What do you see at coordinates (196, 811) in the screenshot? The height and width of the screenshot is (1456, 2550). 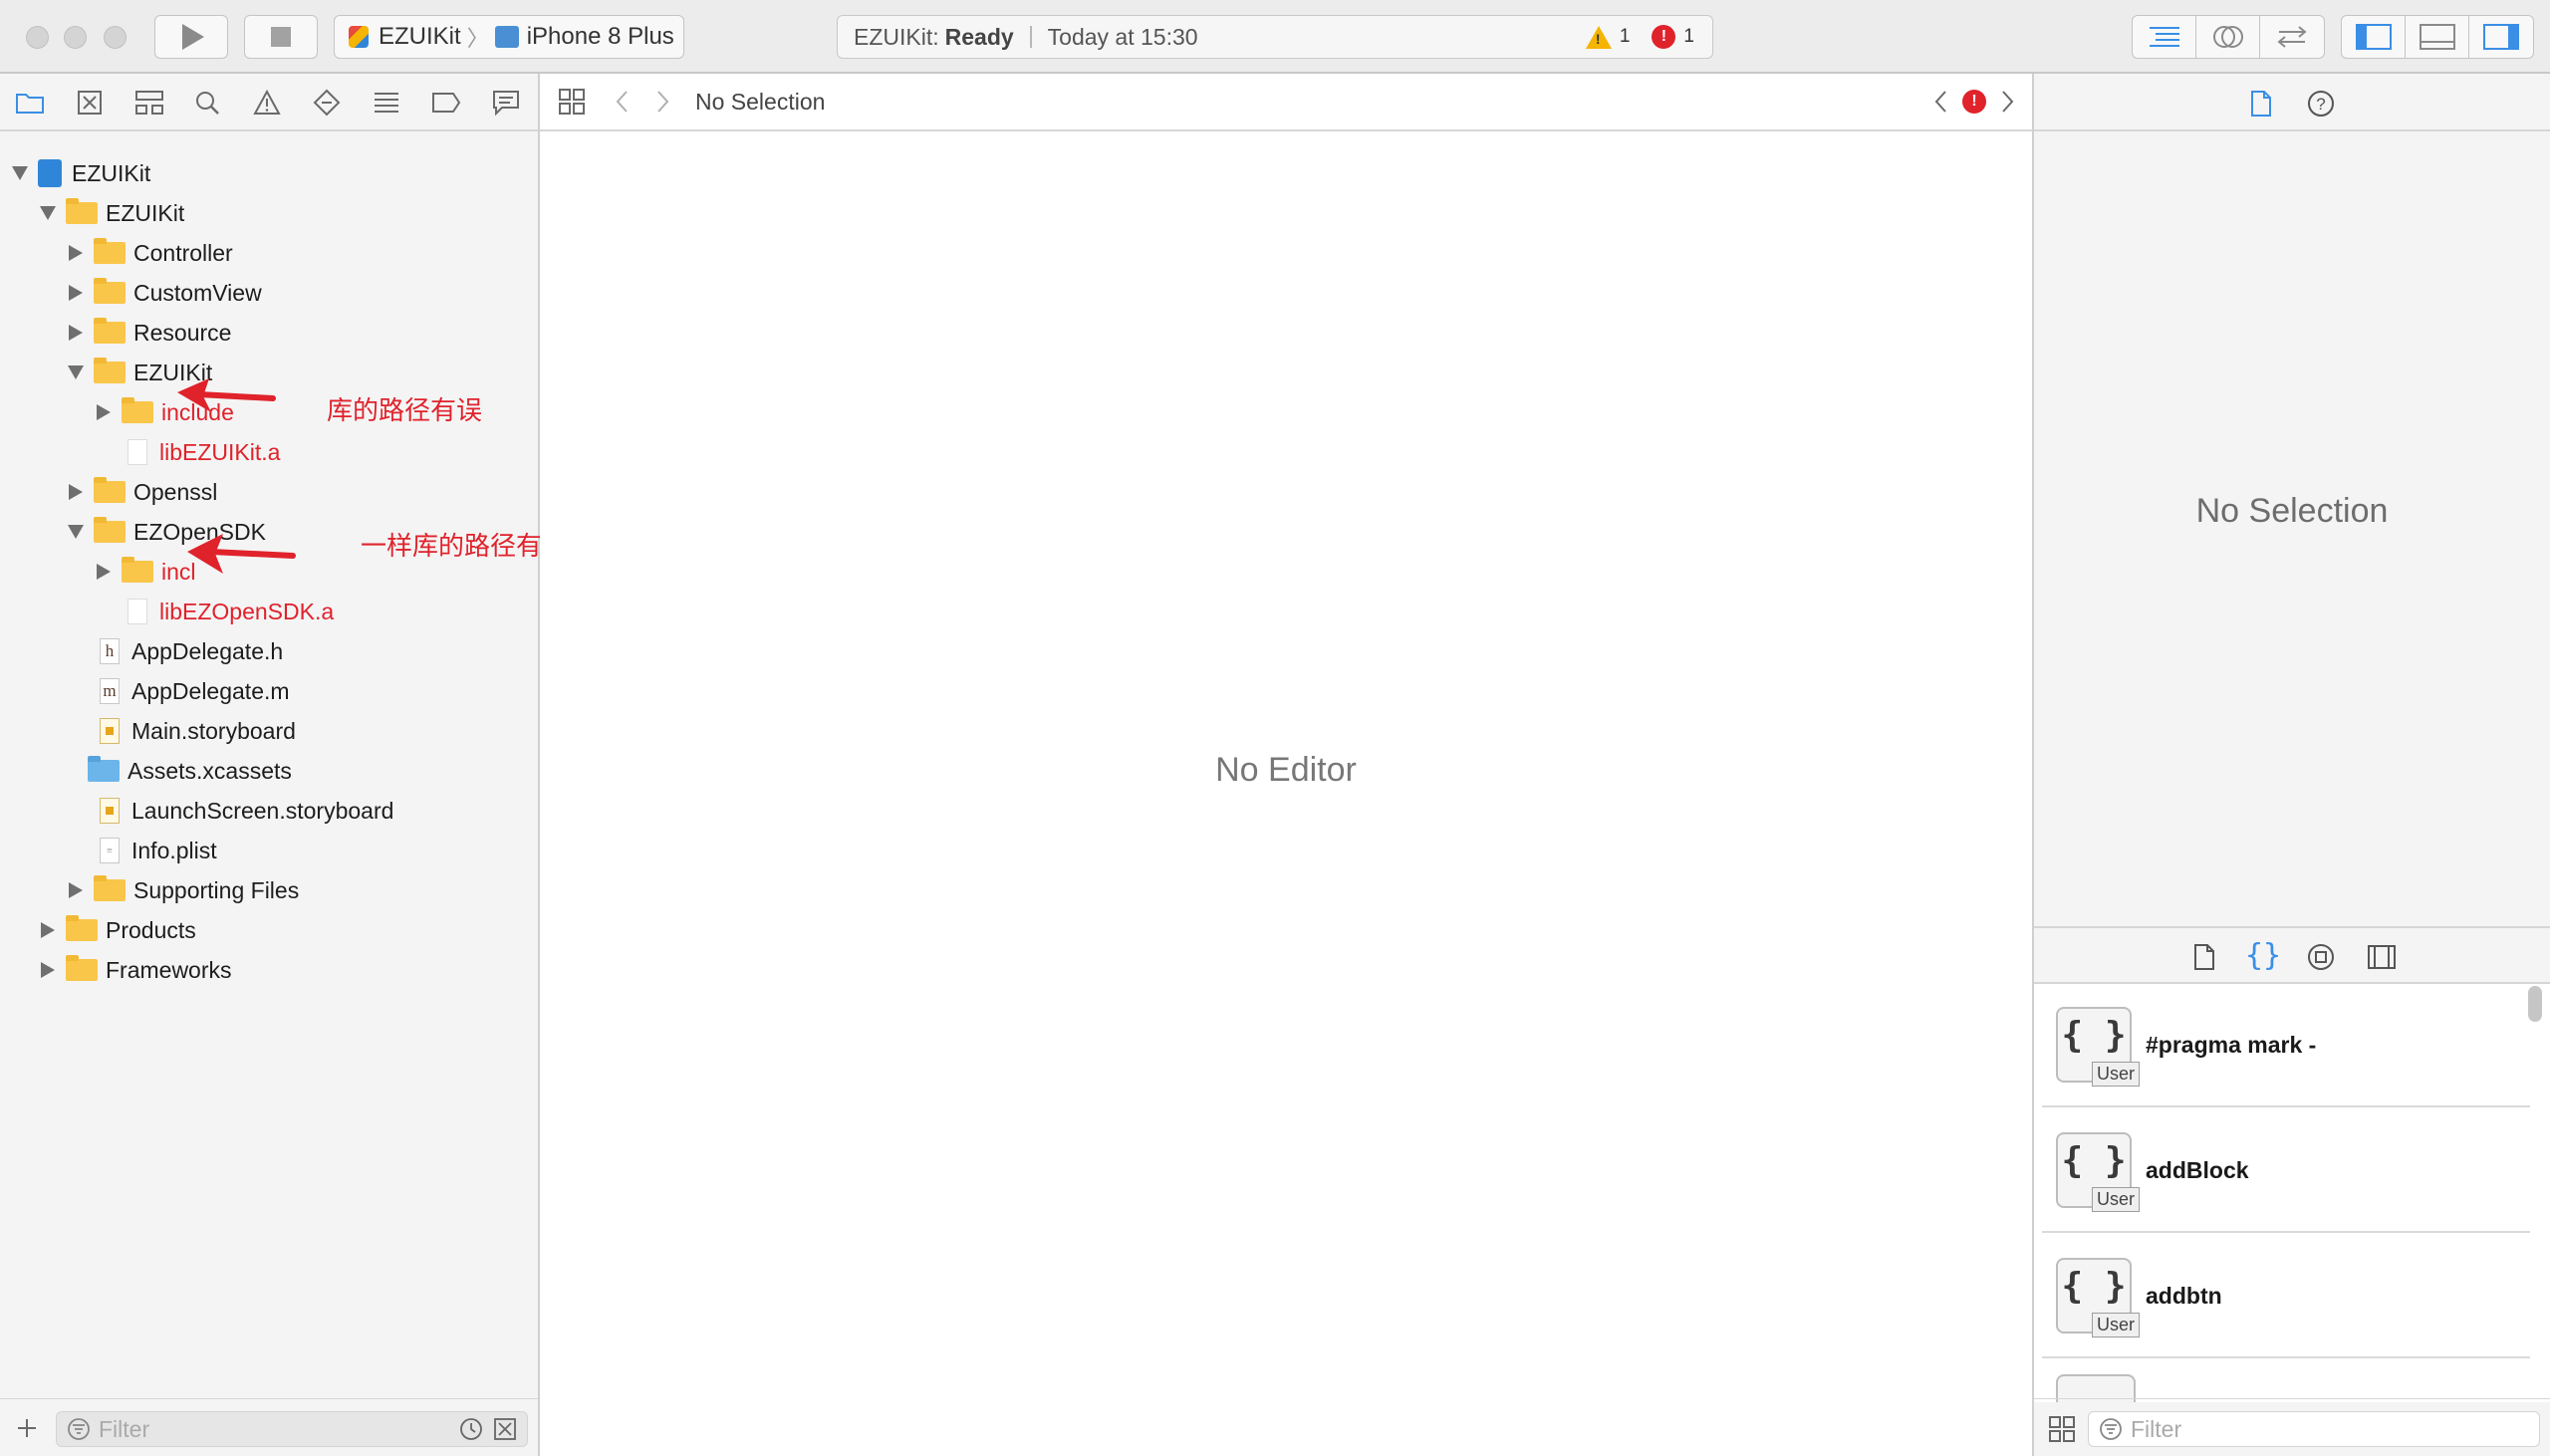 I see `tree-item-file: LaunchScreen.storyboard` at bounding box center [196, 811].